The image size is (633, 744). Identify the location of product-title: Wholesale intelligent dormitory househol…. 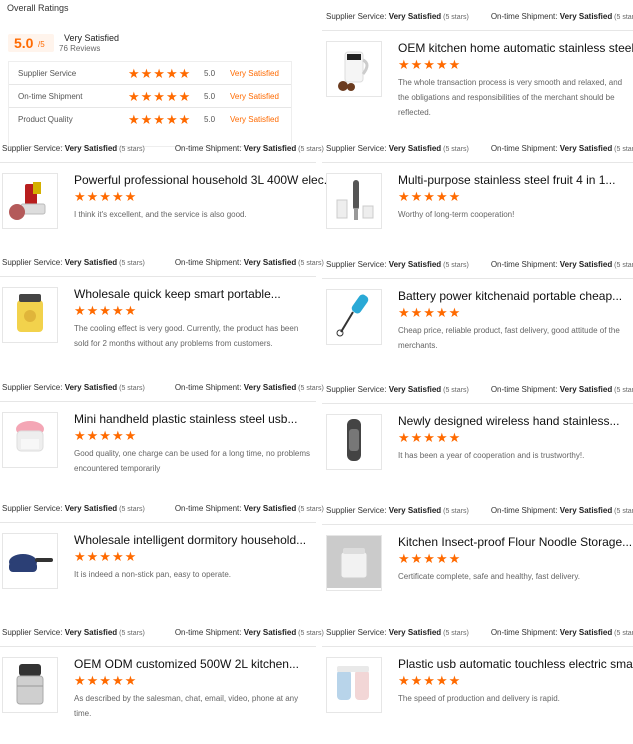
(190, 540).